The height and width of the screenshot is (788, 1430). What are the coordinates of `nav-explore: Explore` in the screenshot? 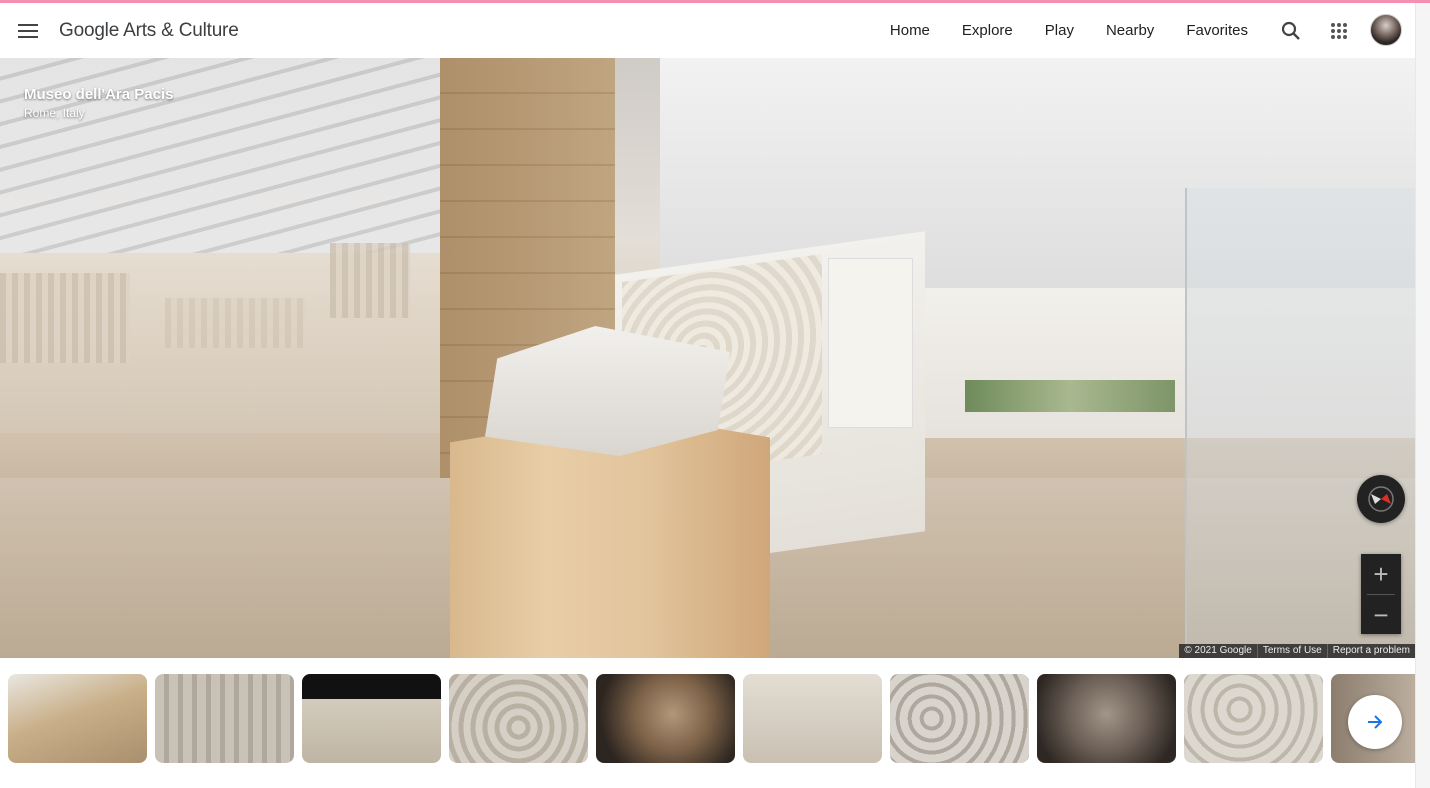 It's located at (987, 30).